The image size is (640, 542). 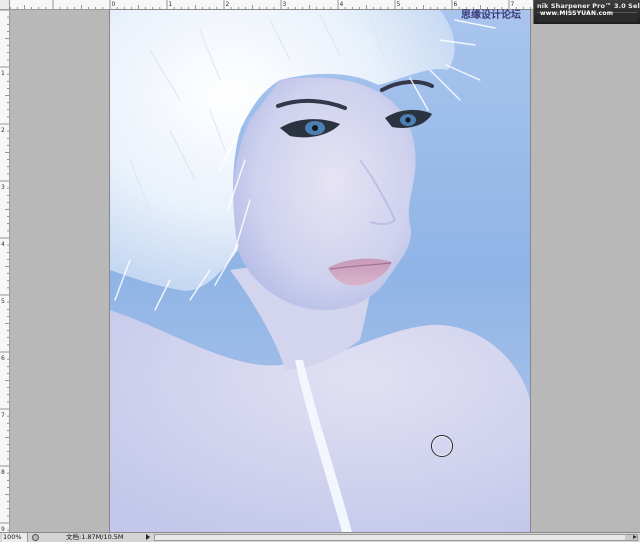 I want to click on status-bar: 100% 文档:1.87M/10.5M, so click(x=320, y=537).